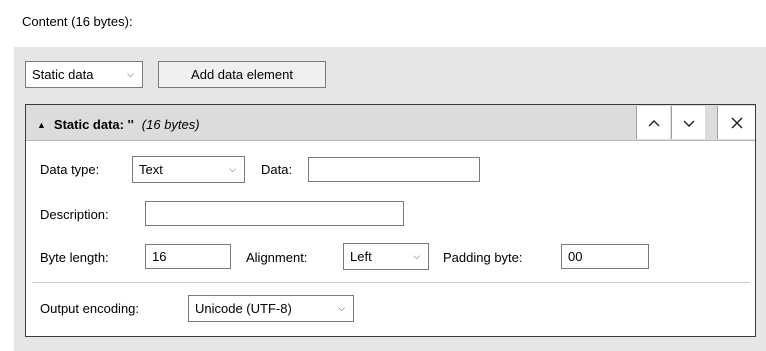 This screenshot has height=351, width=766. Describe the element at coordinates (70, 169) in the screenshot. I see `data-type-label: Data type:` at that location.